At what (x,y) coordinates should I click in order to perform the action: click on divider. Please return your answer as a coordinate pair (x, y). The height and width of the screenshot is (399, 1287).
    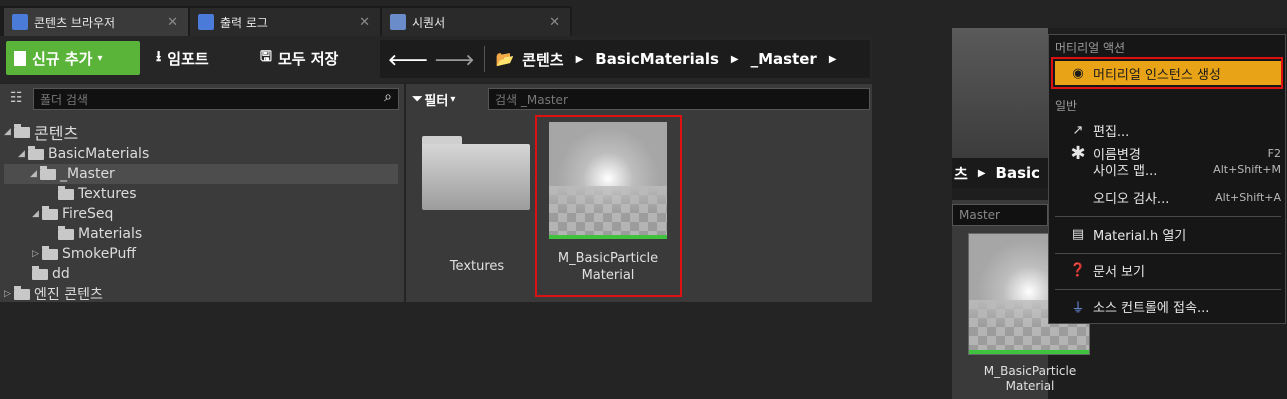
    Looking at the image, I should click on (485, 59).